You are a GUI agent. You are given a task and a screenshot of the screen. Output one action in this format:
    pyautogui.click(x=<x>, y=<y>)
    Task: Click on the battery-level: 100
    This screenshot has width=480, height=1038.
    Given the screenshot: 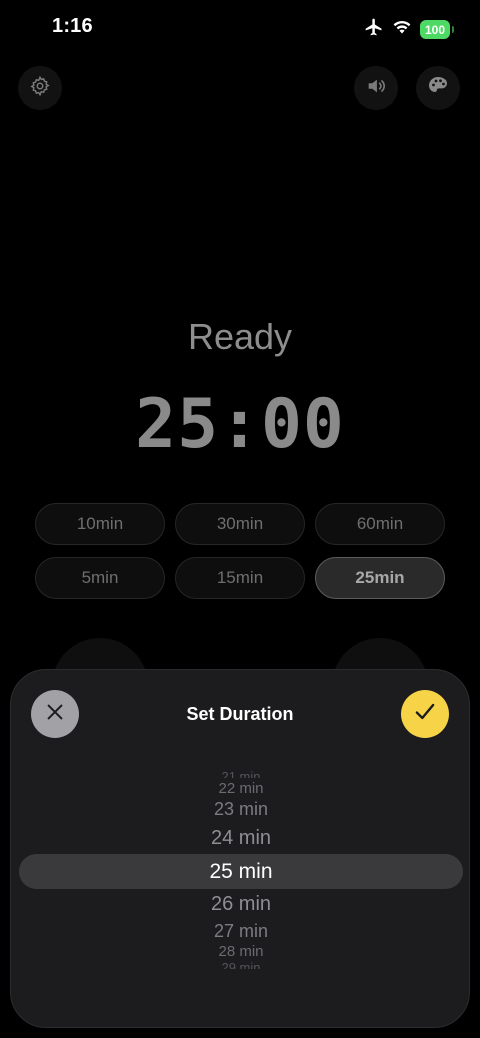 What is the action you would take?
    pyautogui.click(x=435, y=29)
    